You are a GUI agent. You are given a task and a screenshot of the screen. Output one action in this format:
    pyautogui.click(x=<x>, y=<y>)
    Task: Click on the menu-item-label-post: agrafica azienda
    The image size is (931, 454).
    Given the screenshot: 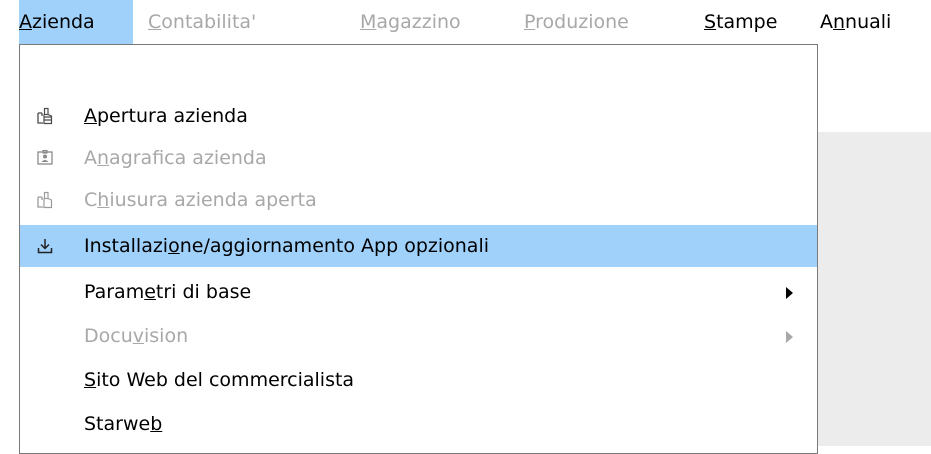 What is the action you would take?
    pyautogui.click(x=188, y=158)
    